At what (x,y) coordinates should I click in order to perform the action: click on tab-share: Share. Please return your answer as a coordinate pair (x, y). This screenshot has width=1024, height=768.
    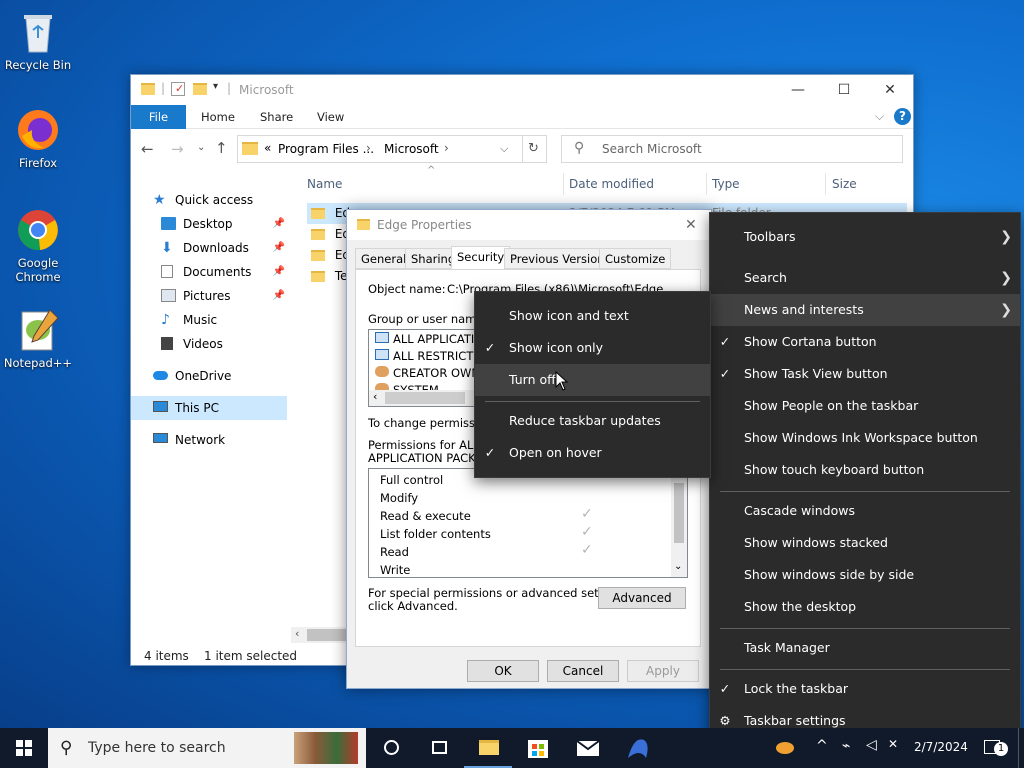
    Looking at the image, I should click on (276, 117).